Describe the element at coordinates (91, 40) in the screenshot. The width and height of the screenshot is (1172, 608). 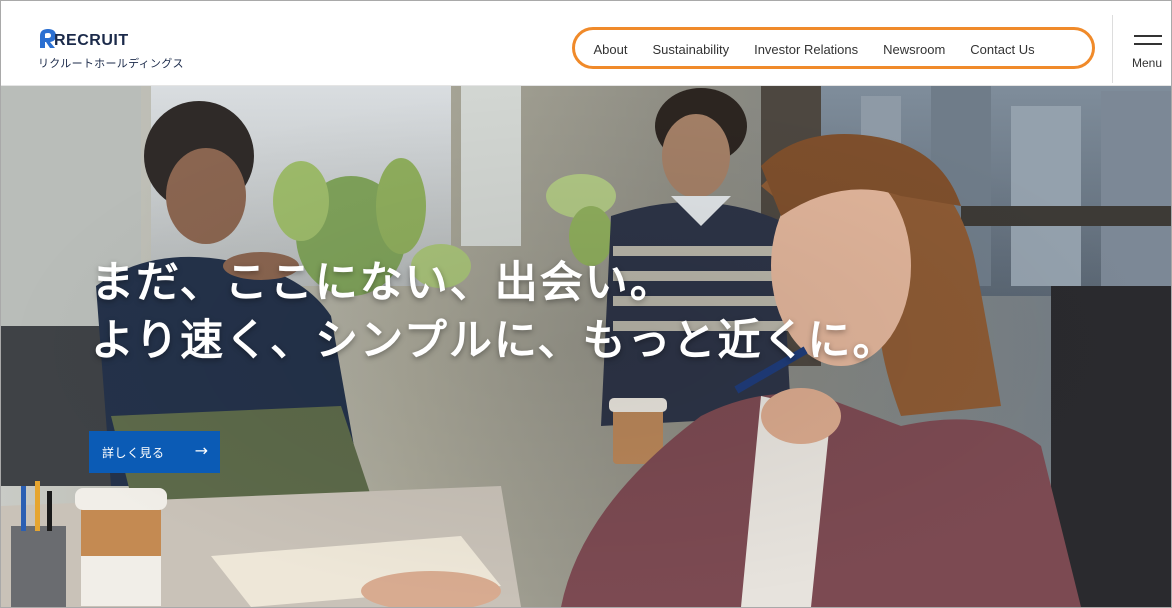
I see `logo-wordmark: RECRUIT` at that location.